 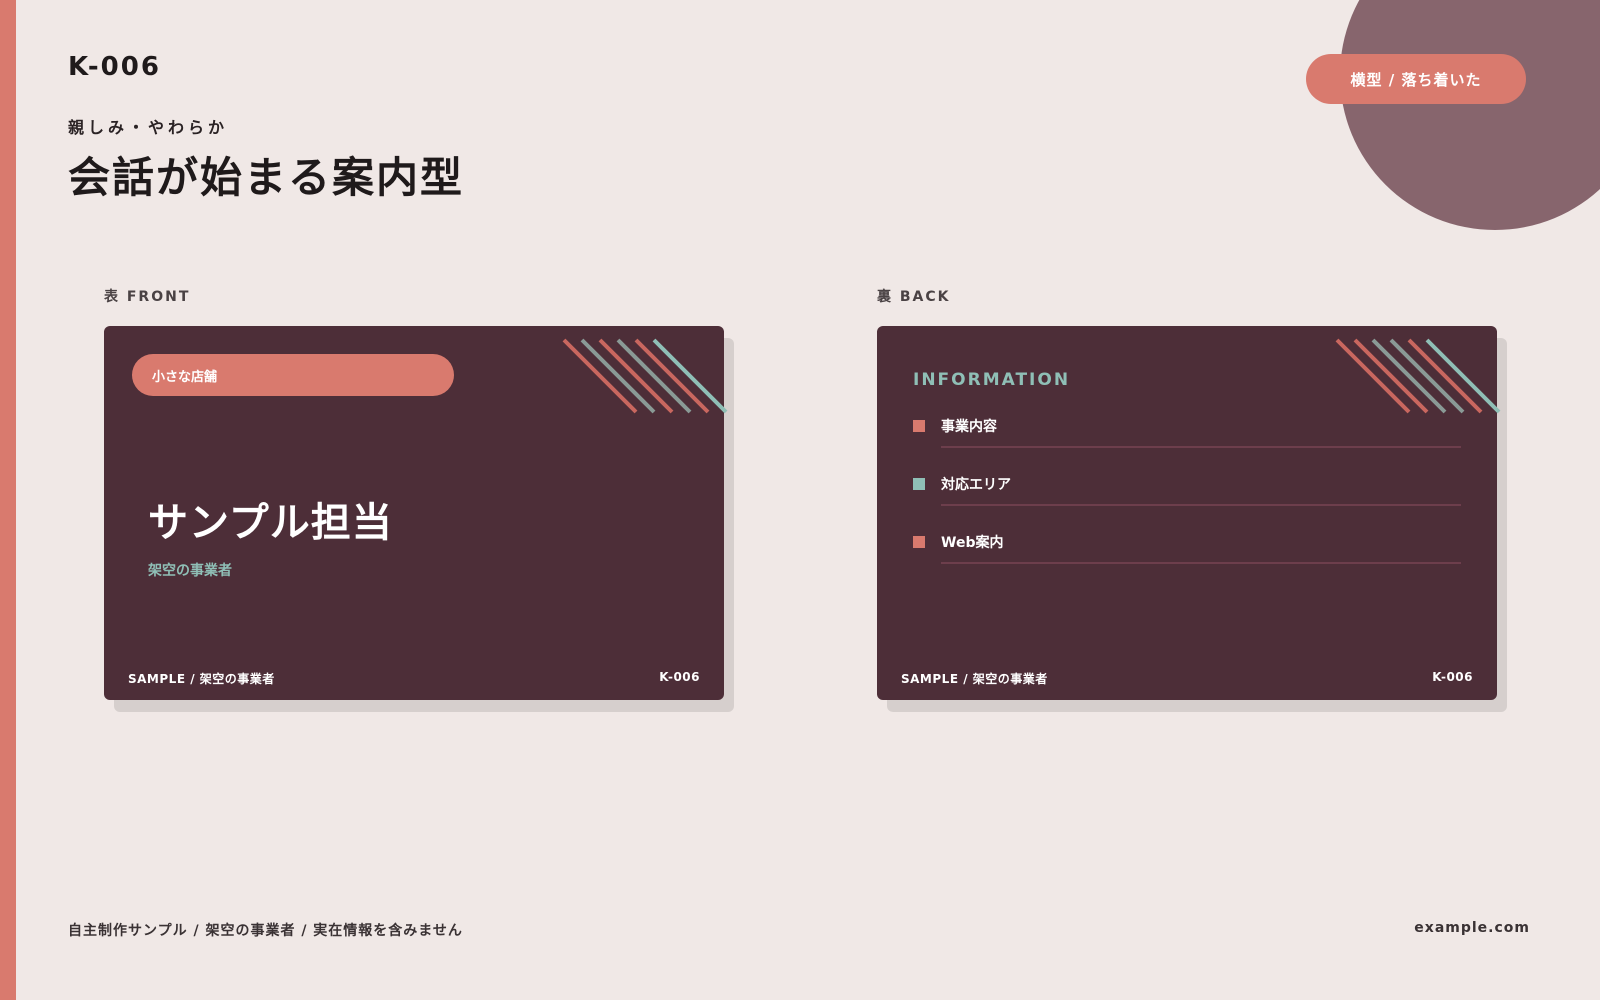 I want to click on footer-domain-link: example.com, so click(x=1472, y=928).